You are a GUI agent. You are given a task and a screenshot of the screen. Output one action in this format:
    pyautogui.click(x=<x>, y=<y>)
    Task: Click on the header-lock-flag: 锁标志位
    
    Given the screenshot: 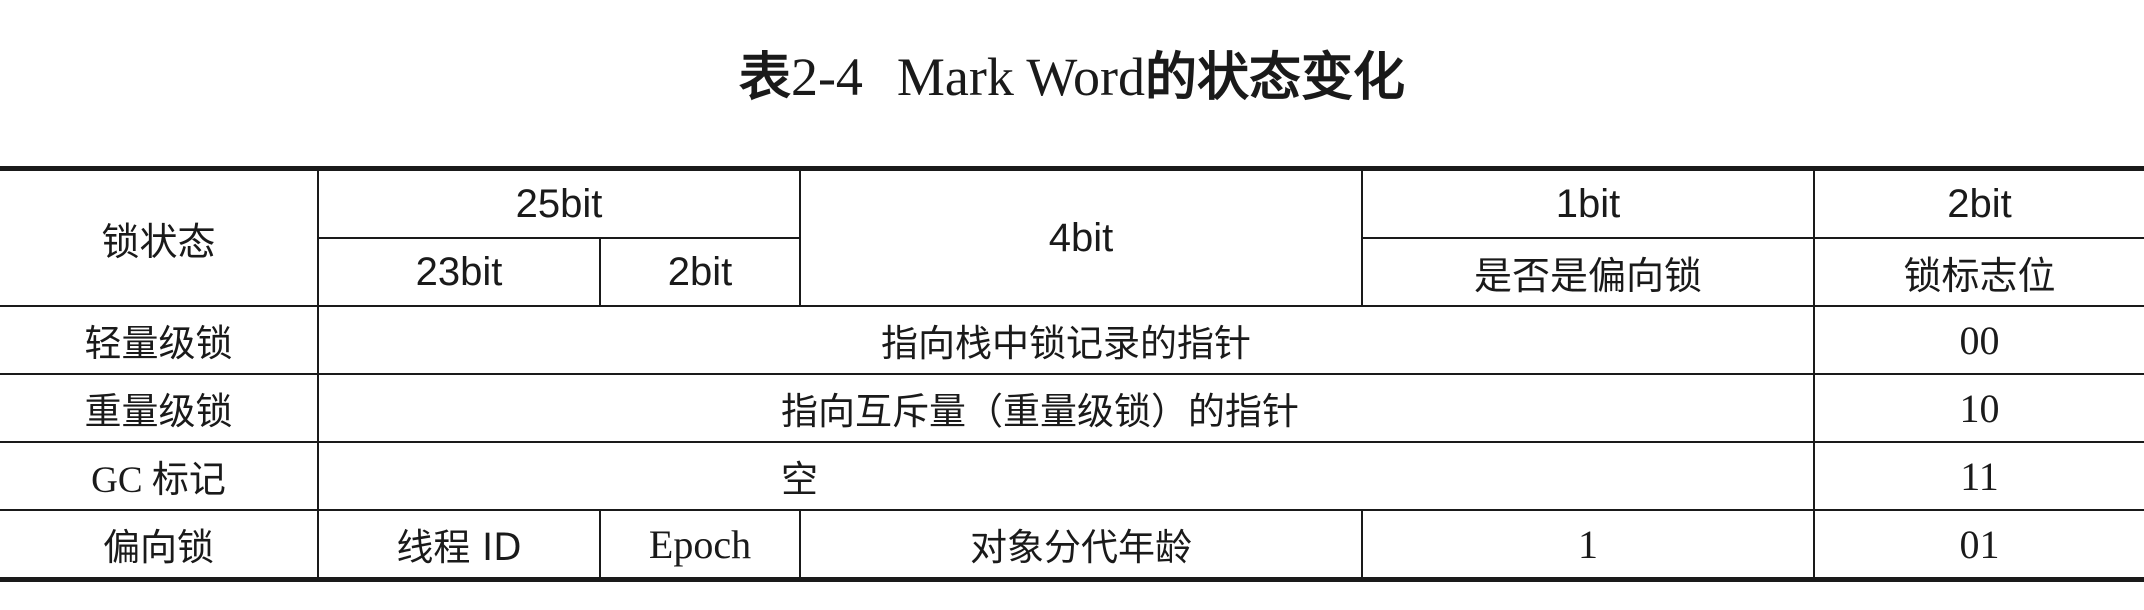 What is the action you would take?
    pyautogui.click(x=1978, y=272)
    